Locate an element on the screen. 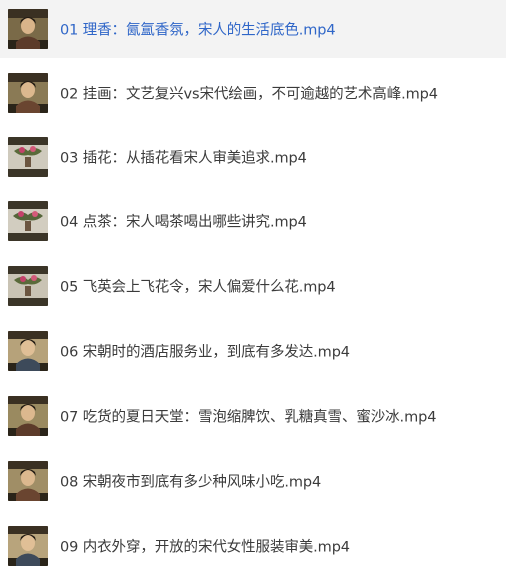 This screenshot has height=575, width=506. file-name: 06 宋朝时的酒店服务业，到底有多发达.mp4 is located at coordinates (205, 352).